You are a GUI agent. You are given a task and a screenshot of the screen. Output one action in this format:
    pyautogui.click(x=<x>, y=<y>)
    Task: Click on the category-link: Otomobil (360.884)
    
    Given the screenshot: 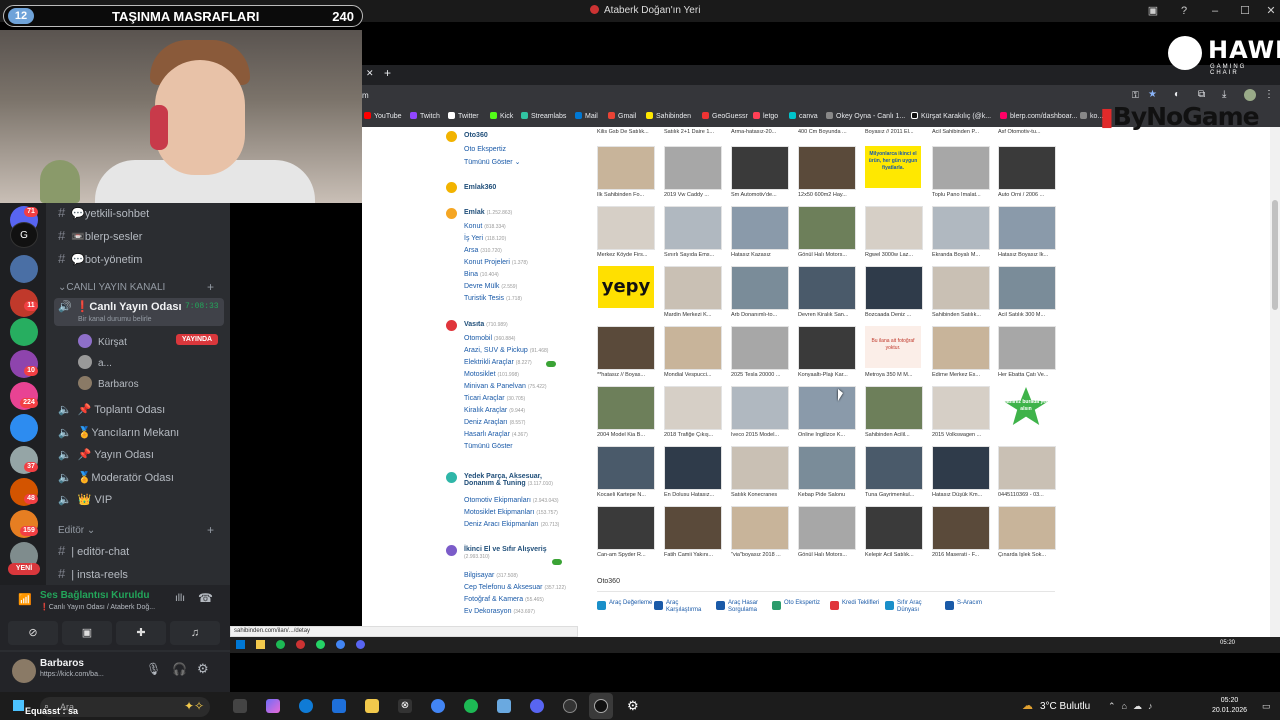 What is the action you would take?
    pyautogui.click(x=489, y=338)
    